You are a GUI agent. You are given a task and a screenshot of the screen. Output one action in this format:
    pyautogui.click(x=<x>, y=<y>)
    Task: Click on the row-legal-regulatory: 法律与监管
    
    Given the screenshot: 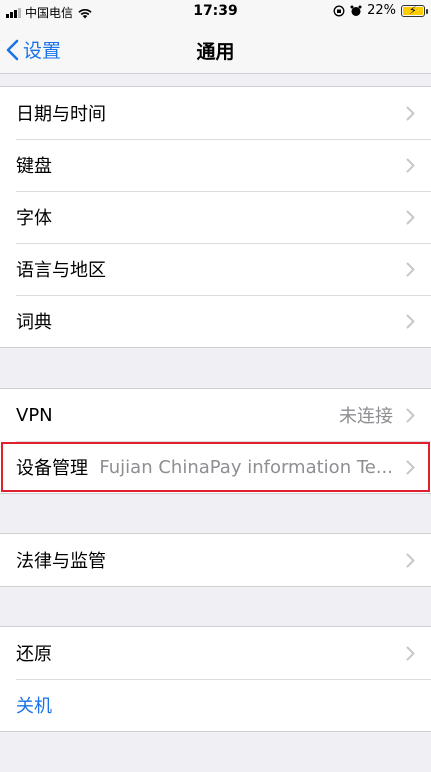 What is the action you would take?
    pyautogui.click(x=215, y=560)
    